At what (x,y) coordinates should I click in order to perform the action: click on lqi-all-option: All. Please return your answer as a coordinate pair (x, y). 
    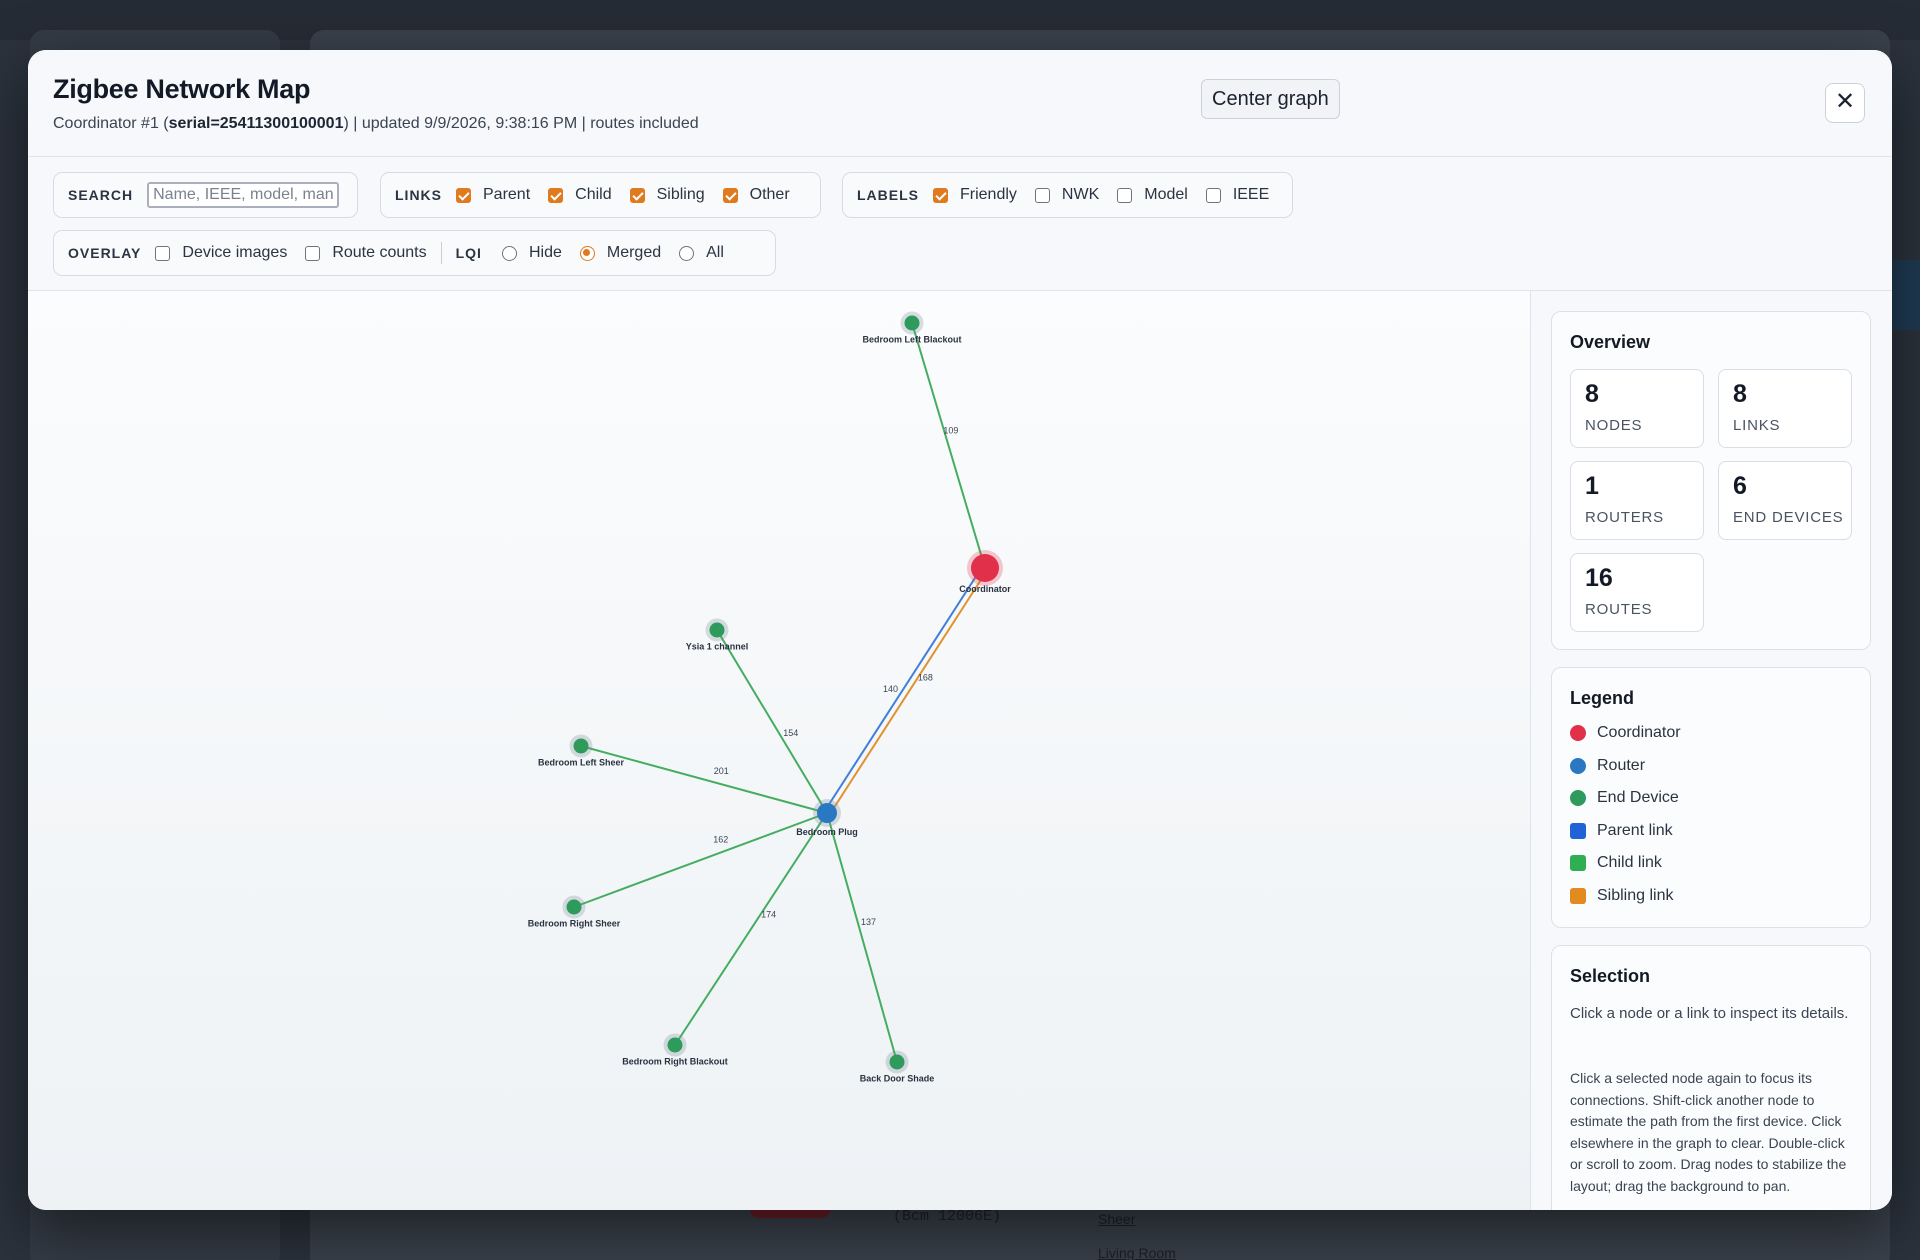
    Looking at the image, I should click on (701, 253).